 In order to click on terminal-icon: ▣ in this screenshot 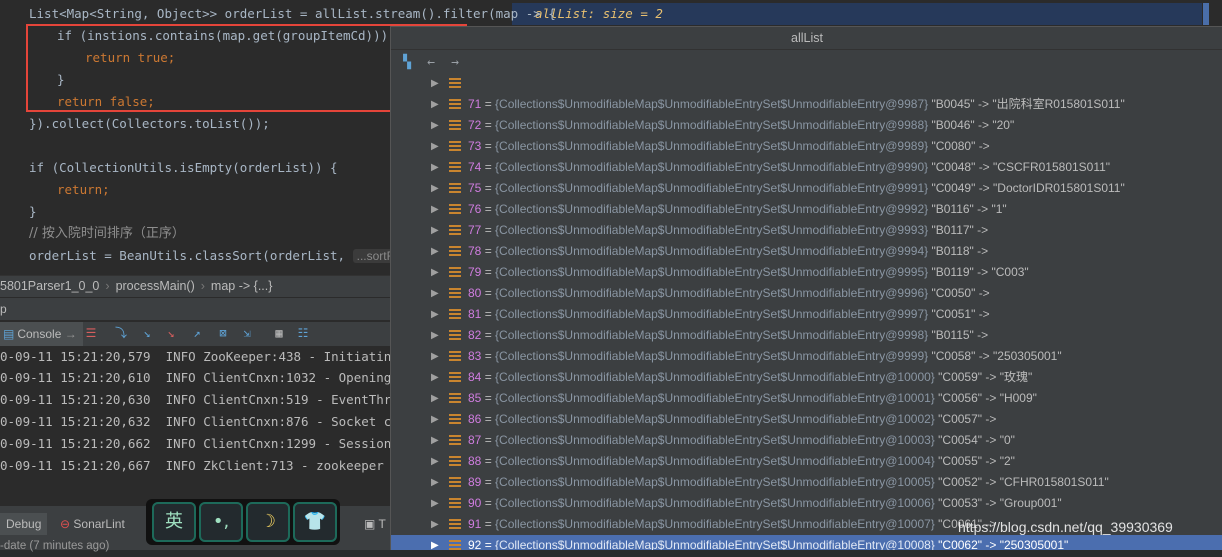, I will do `click(370, 524)`.